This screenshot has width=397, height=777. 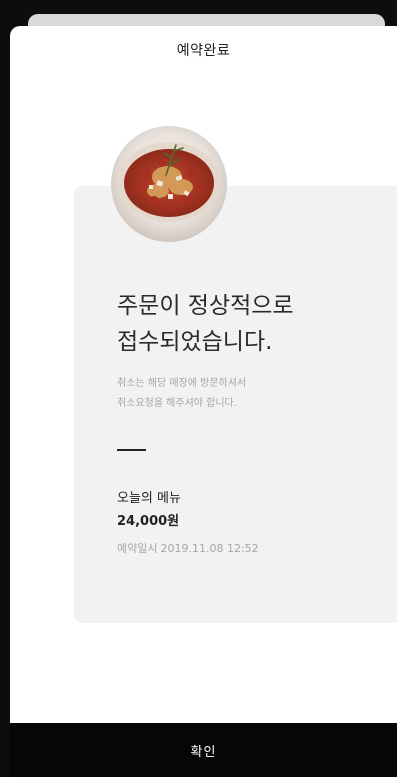 I want to click on completion-headline: 주문이 정상적으로 접수되었습니다., so click(x=247, y=324).